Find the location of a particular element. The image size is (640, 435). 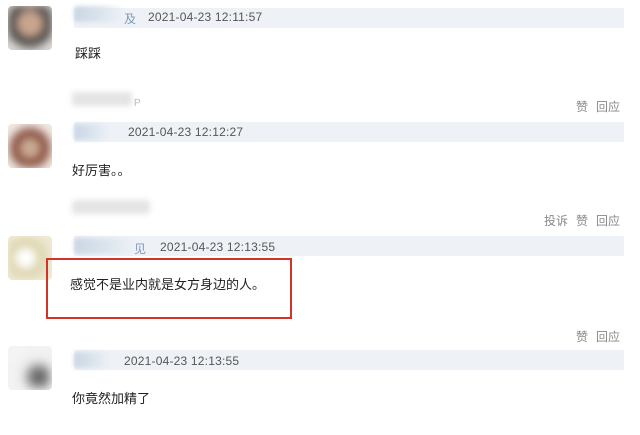

comment-text: 踩踩 is located at coordinates (88, 53).